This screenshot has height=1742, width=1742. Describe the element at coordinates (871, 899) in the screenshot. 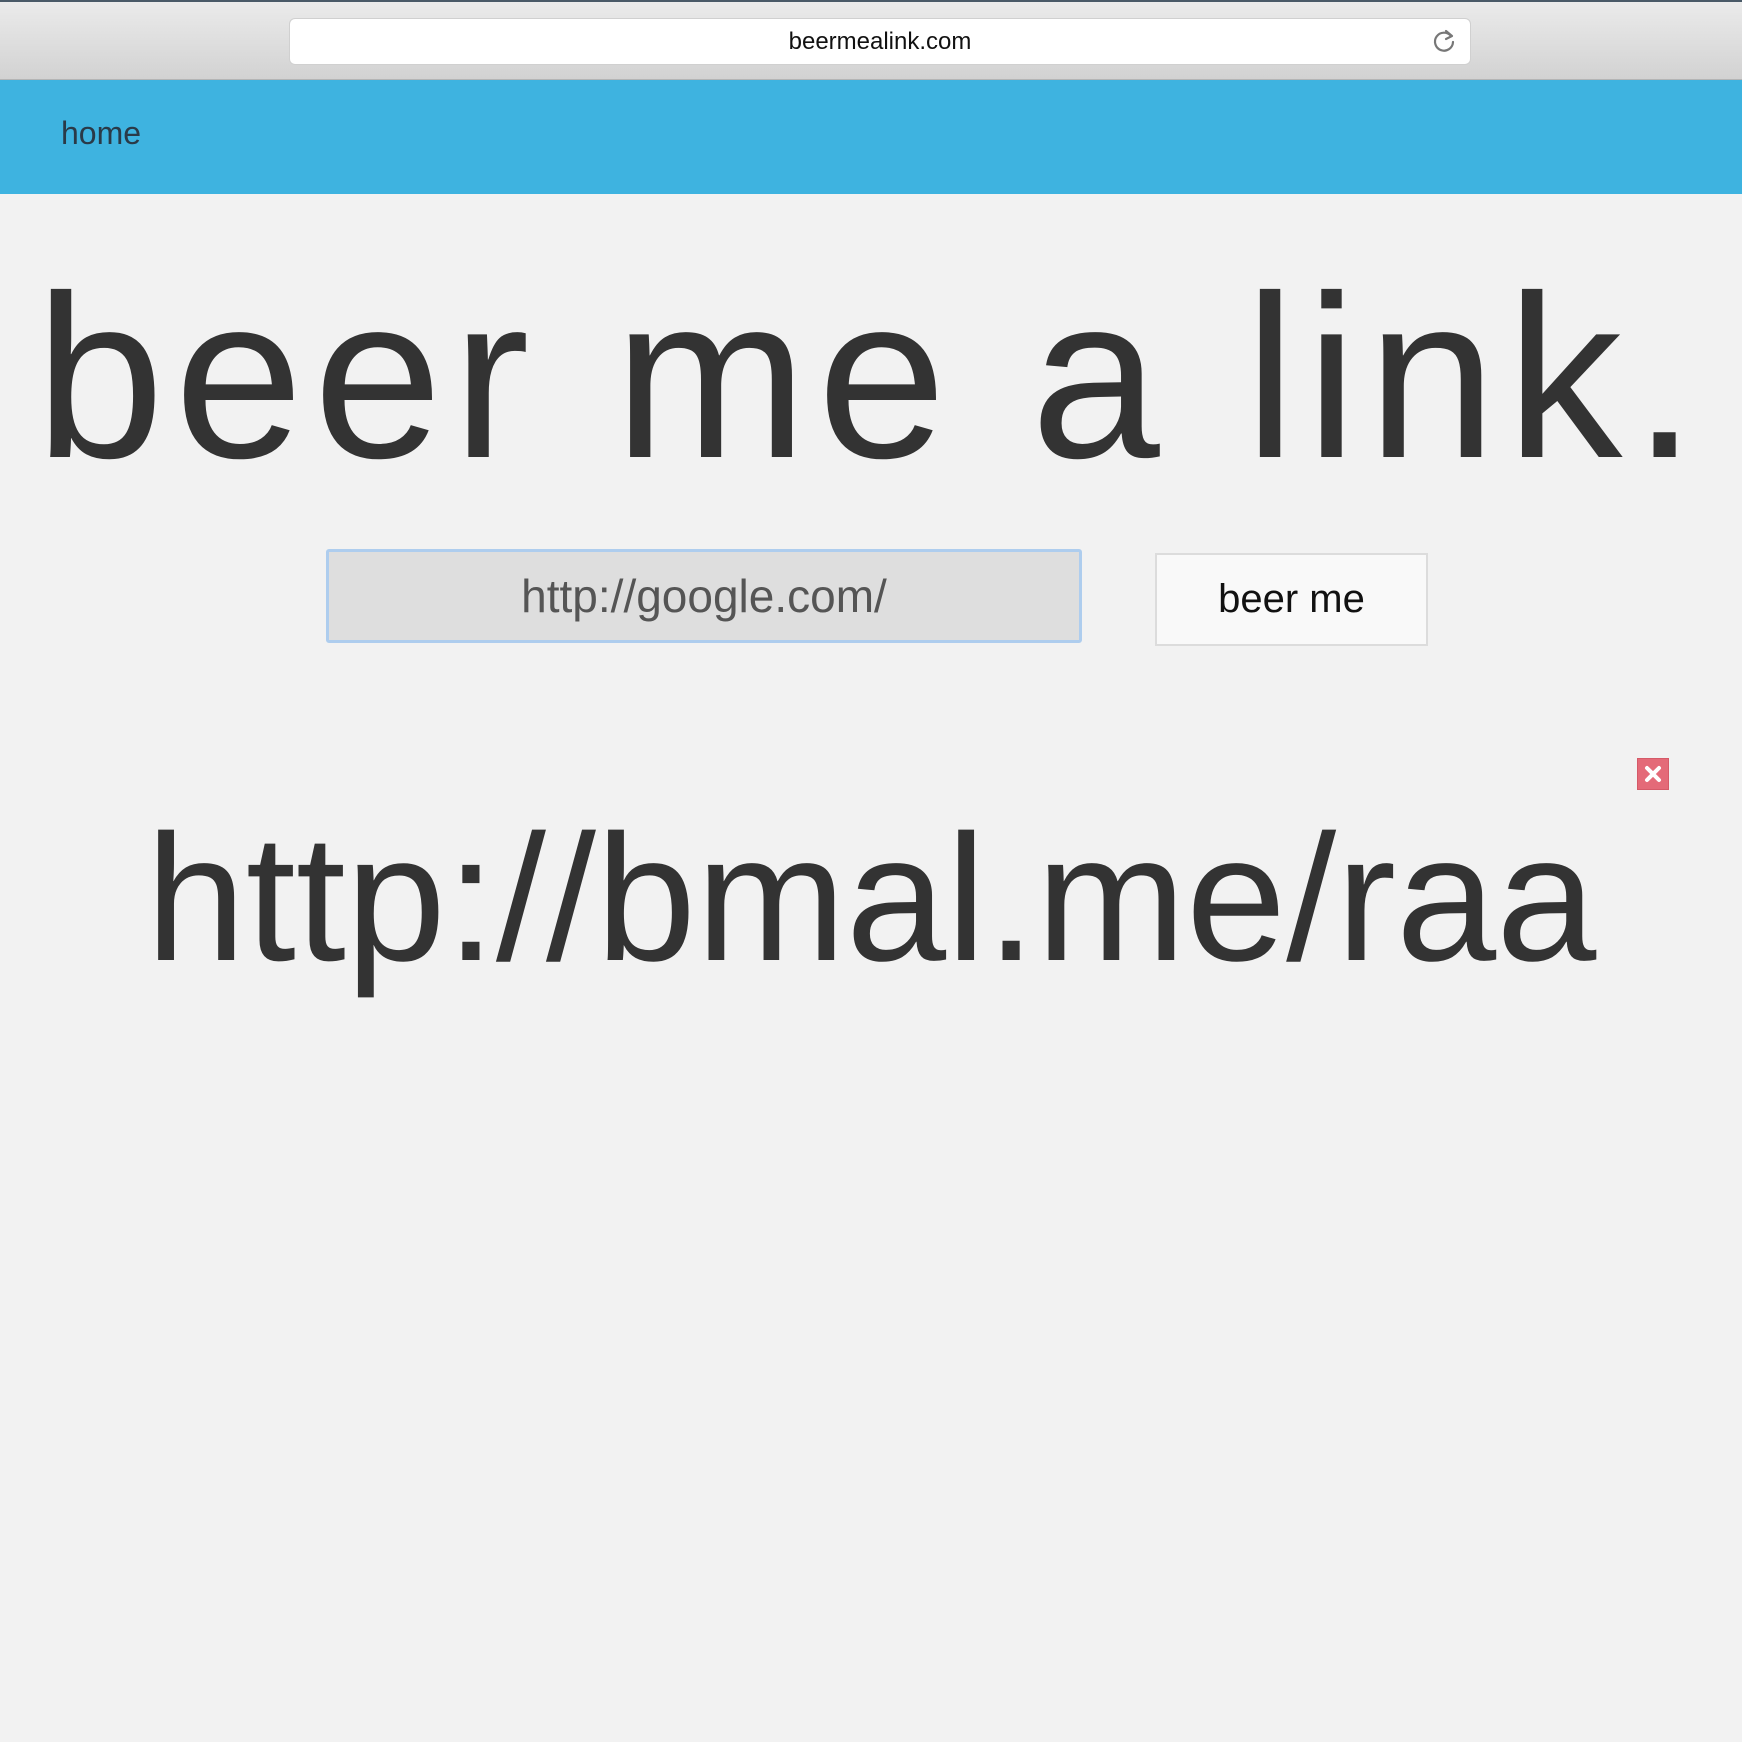

I see `short-link-result: http://bmal.me/raa` at that location.